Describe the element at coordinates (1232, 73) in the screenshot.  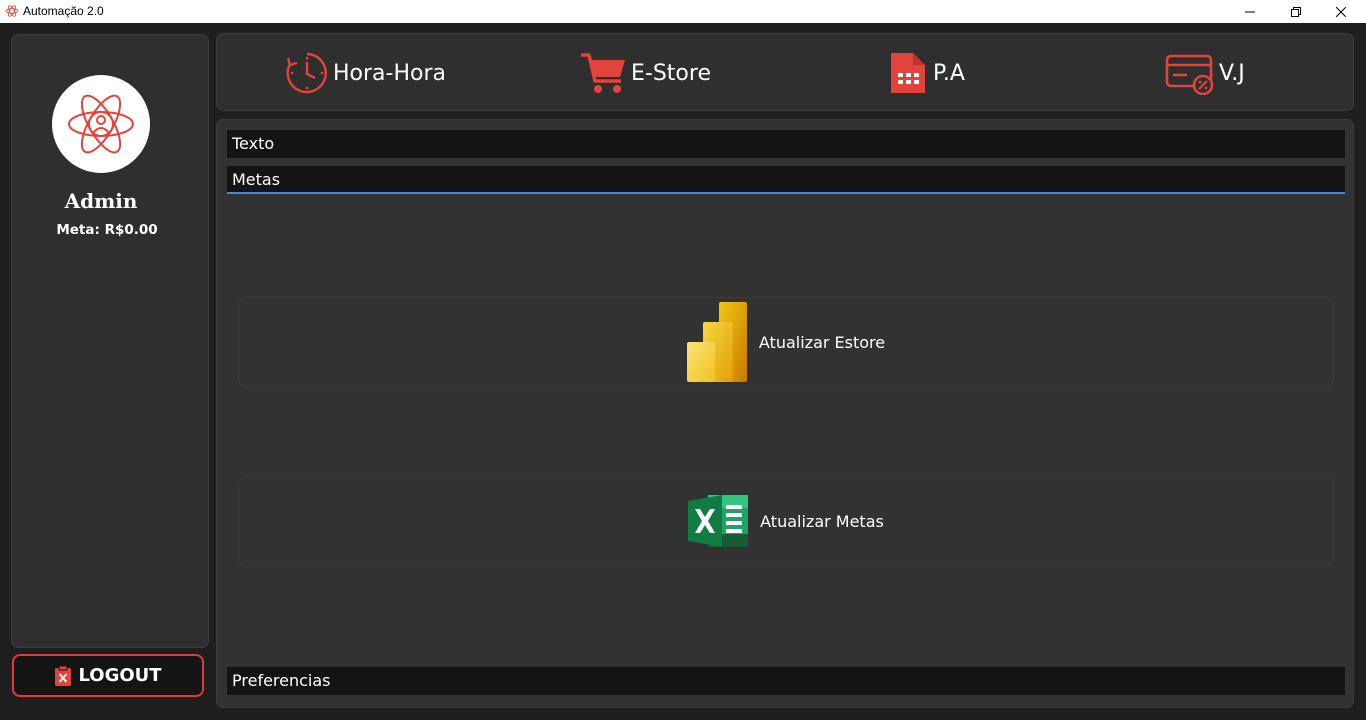
I see `nav-label-v-j: V.J` at that location.